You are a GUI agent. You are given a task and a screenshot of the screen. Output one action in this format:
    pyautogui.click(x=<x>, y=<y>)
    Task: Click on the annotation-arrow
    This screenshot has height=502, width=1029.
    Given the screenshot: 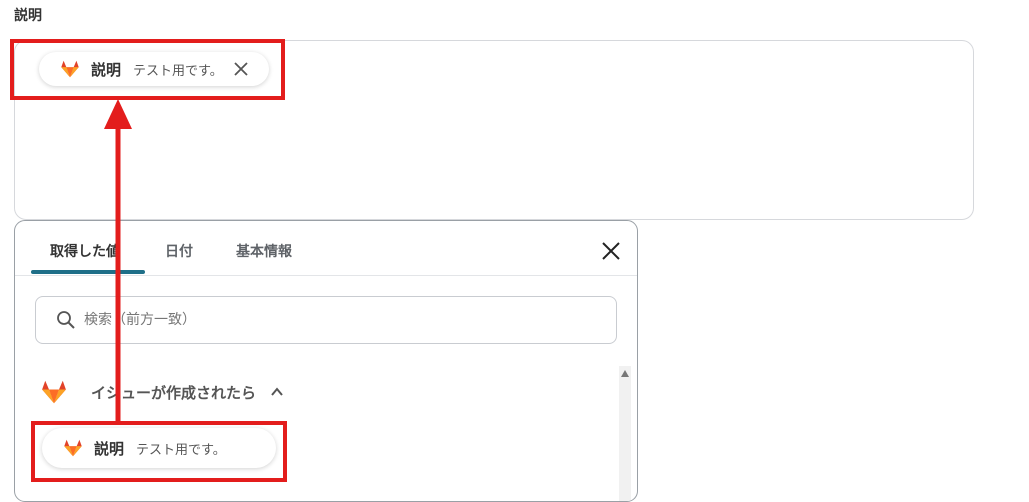 What is the action you would take?
    pyautogui.click(x=118, y=260)
    